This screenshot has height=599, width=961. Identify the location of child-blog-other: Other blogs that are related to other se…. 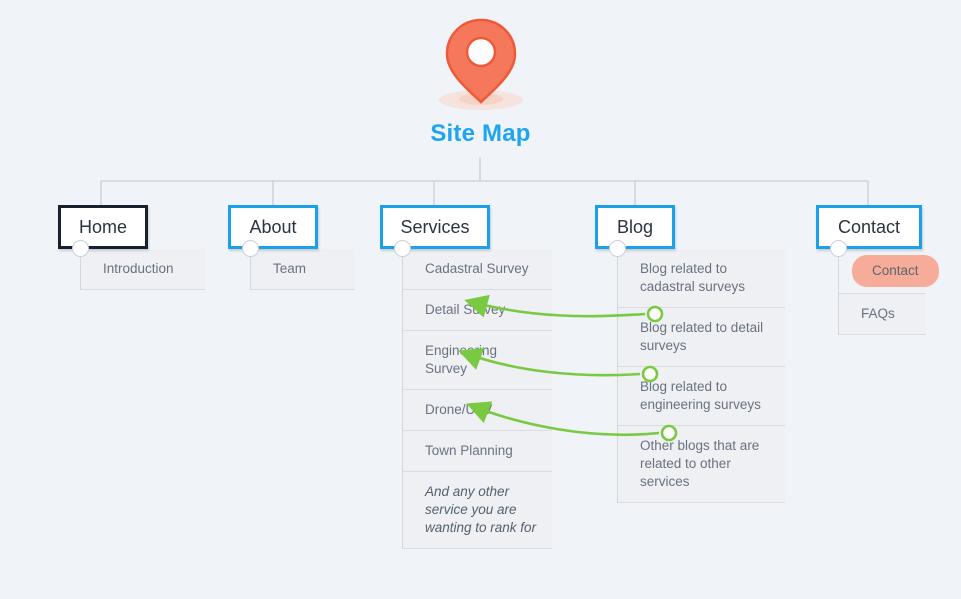
(701, 464).